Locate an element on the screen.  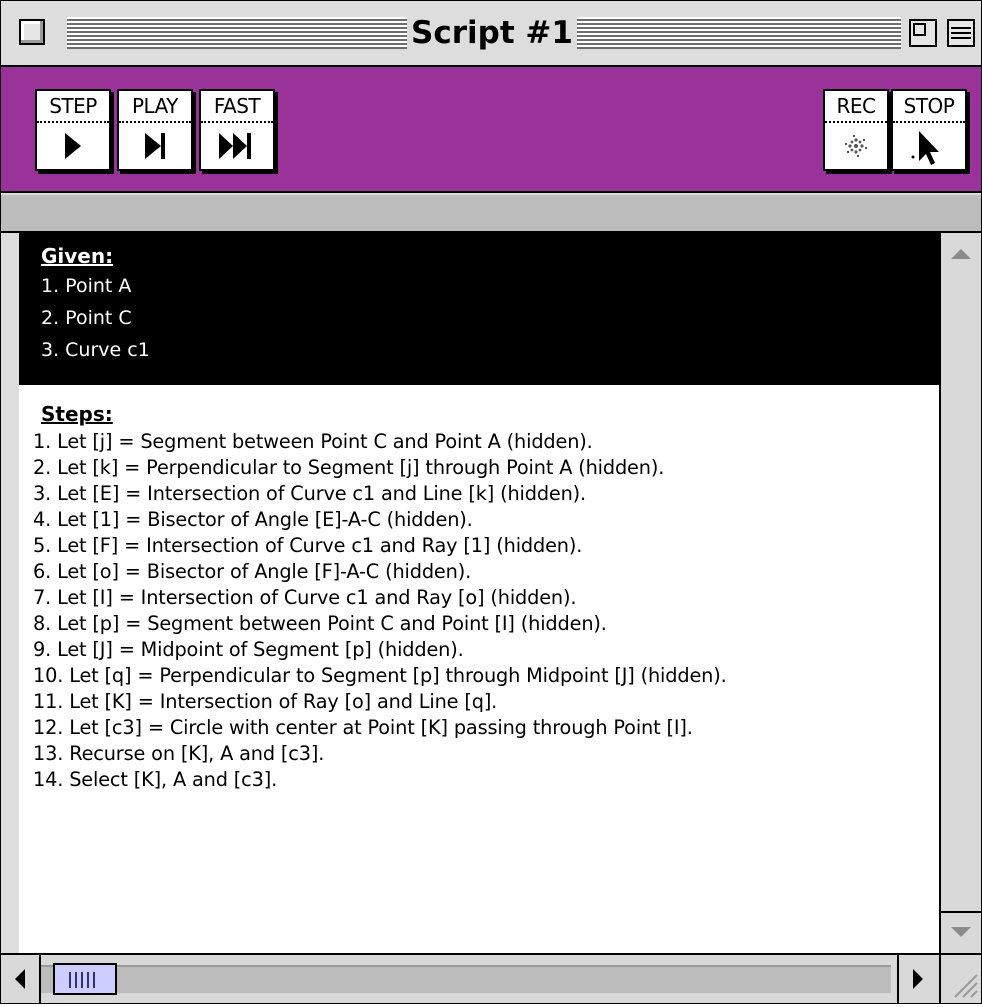
play-button-label: PLAY is located at coordinates (155, 107).